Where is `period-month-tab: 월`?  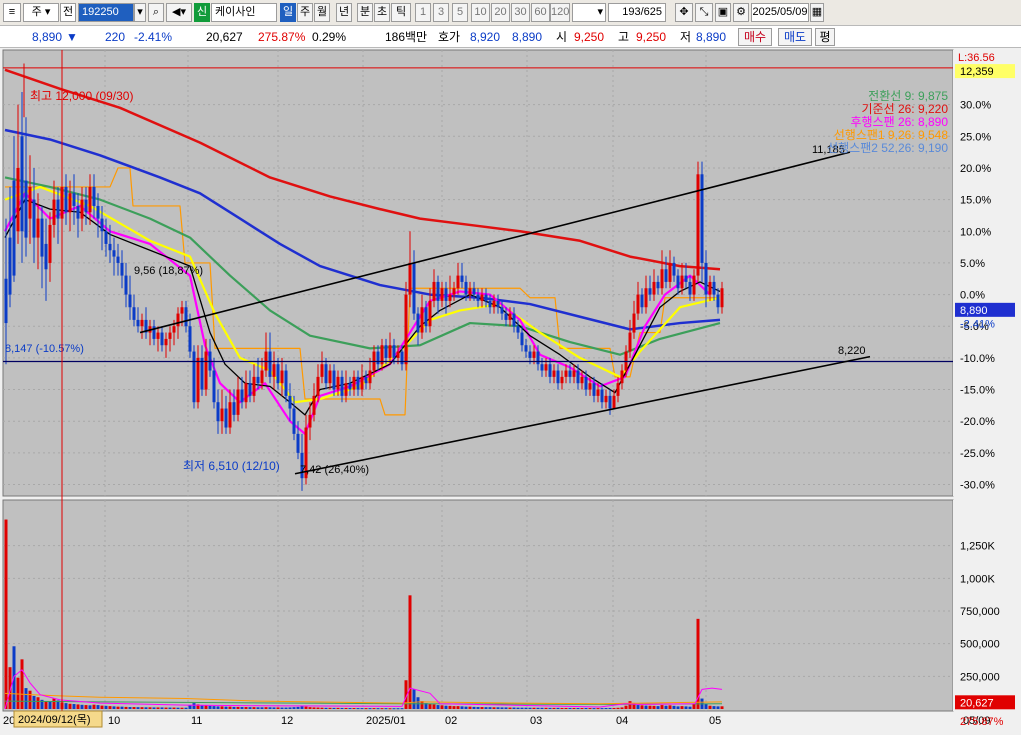 period-month-tab: 월 is located at coordinates (322, 12).